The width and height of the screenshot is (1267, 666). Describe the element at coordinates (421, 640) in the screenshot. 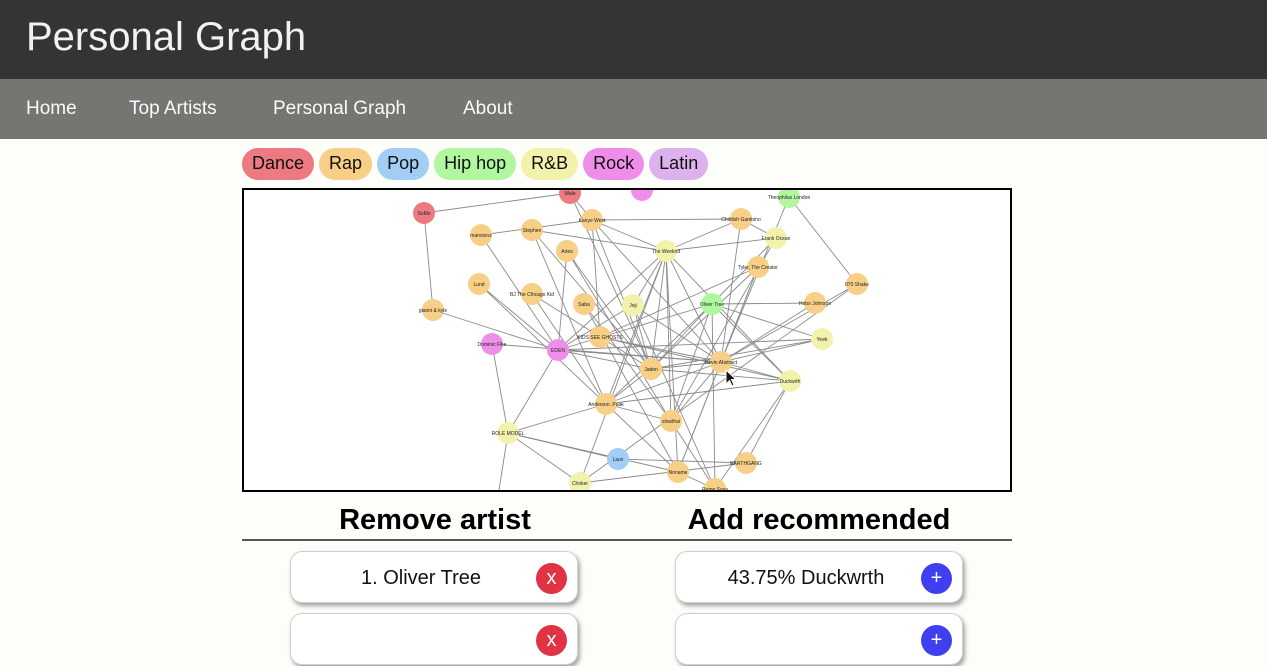

I see `artist-name` at that location.